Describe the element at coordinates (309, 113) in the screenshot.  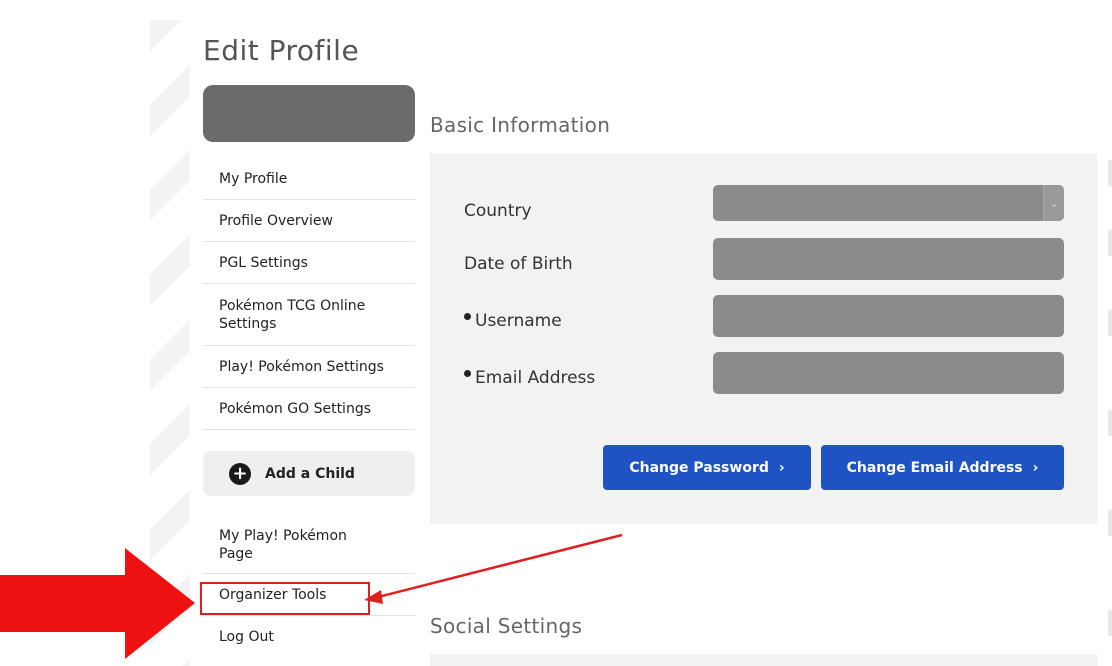
I see `profile-avatar-placeholder` at that location.